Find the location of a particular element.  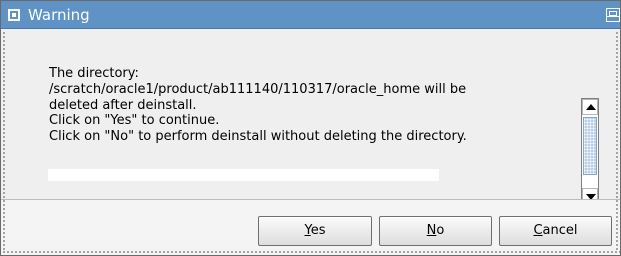

scroll-up-icon is located at coordinates (591, 107).